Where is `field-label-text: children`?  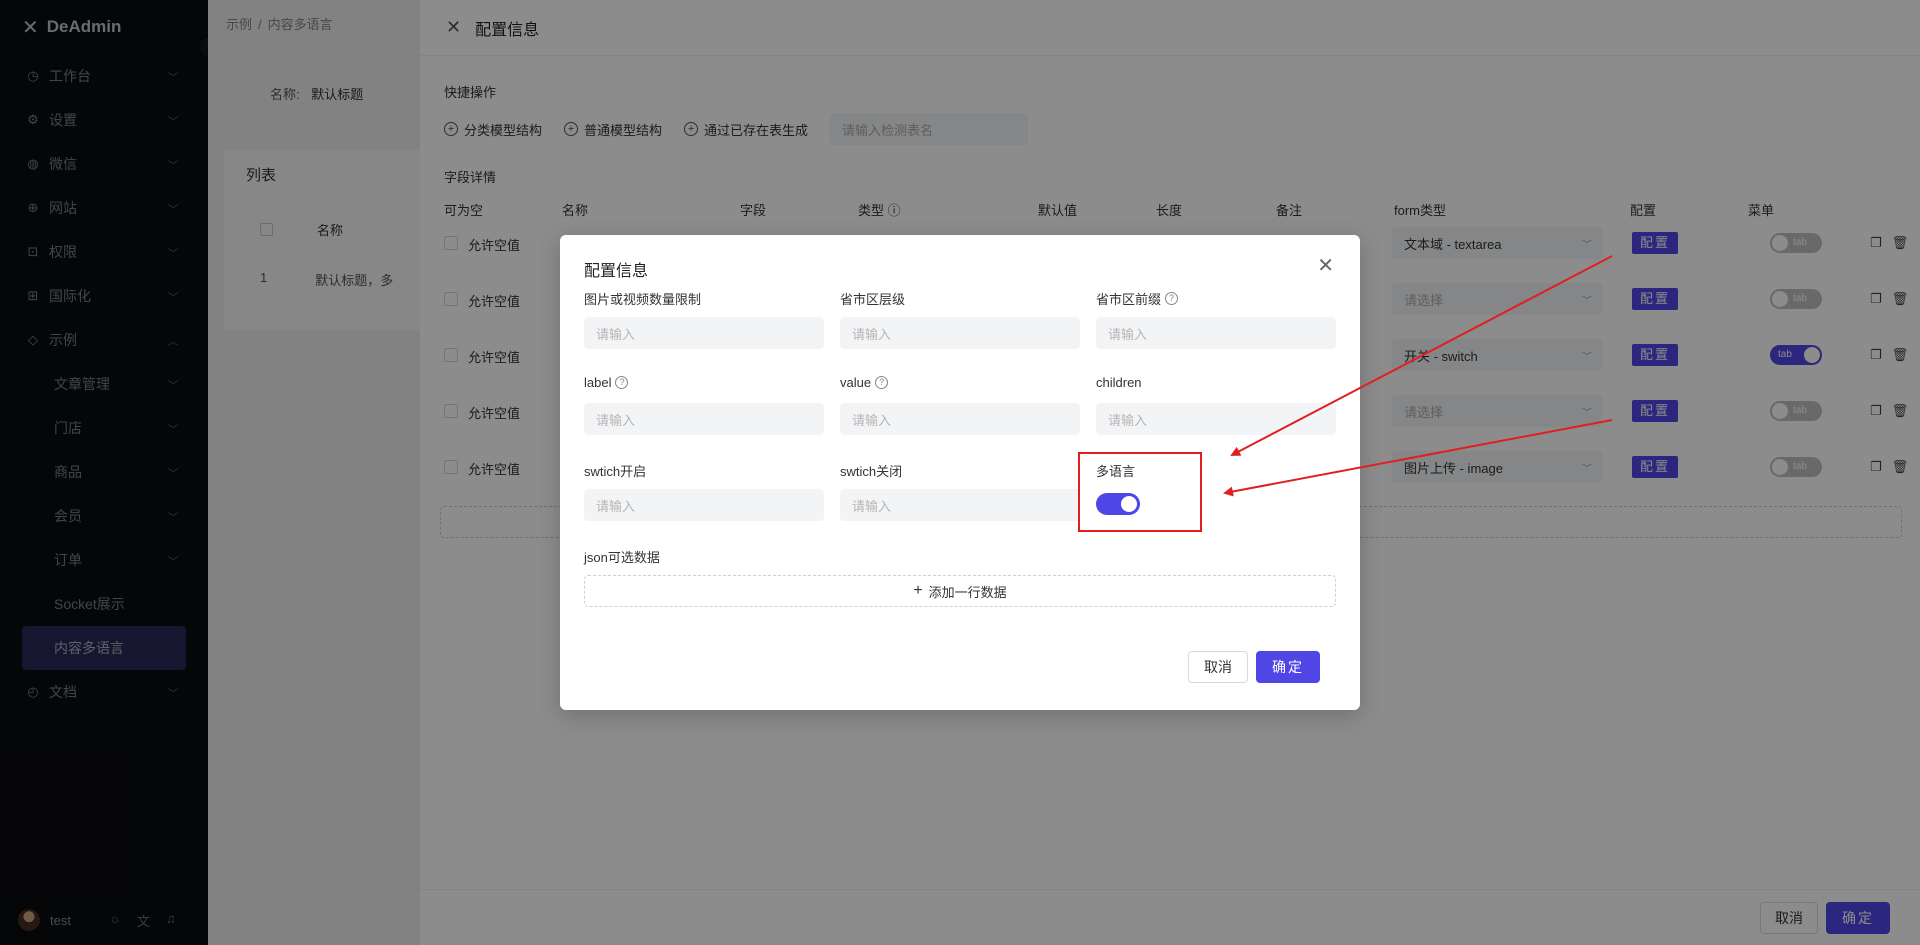 field-label-text: children is located at coordinates (1119, 382).